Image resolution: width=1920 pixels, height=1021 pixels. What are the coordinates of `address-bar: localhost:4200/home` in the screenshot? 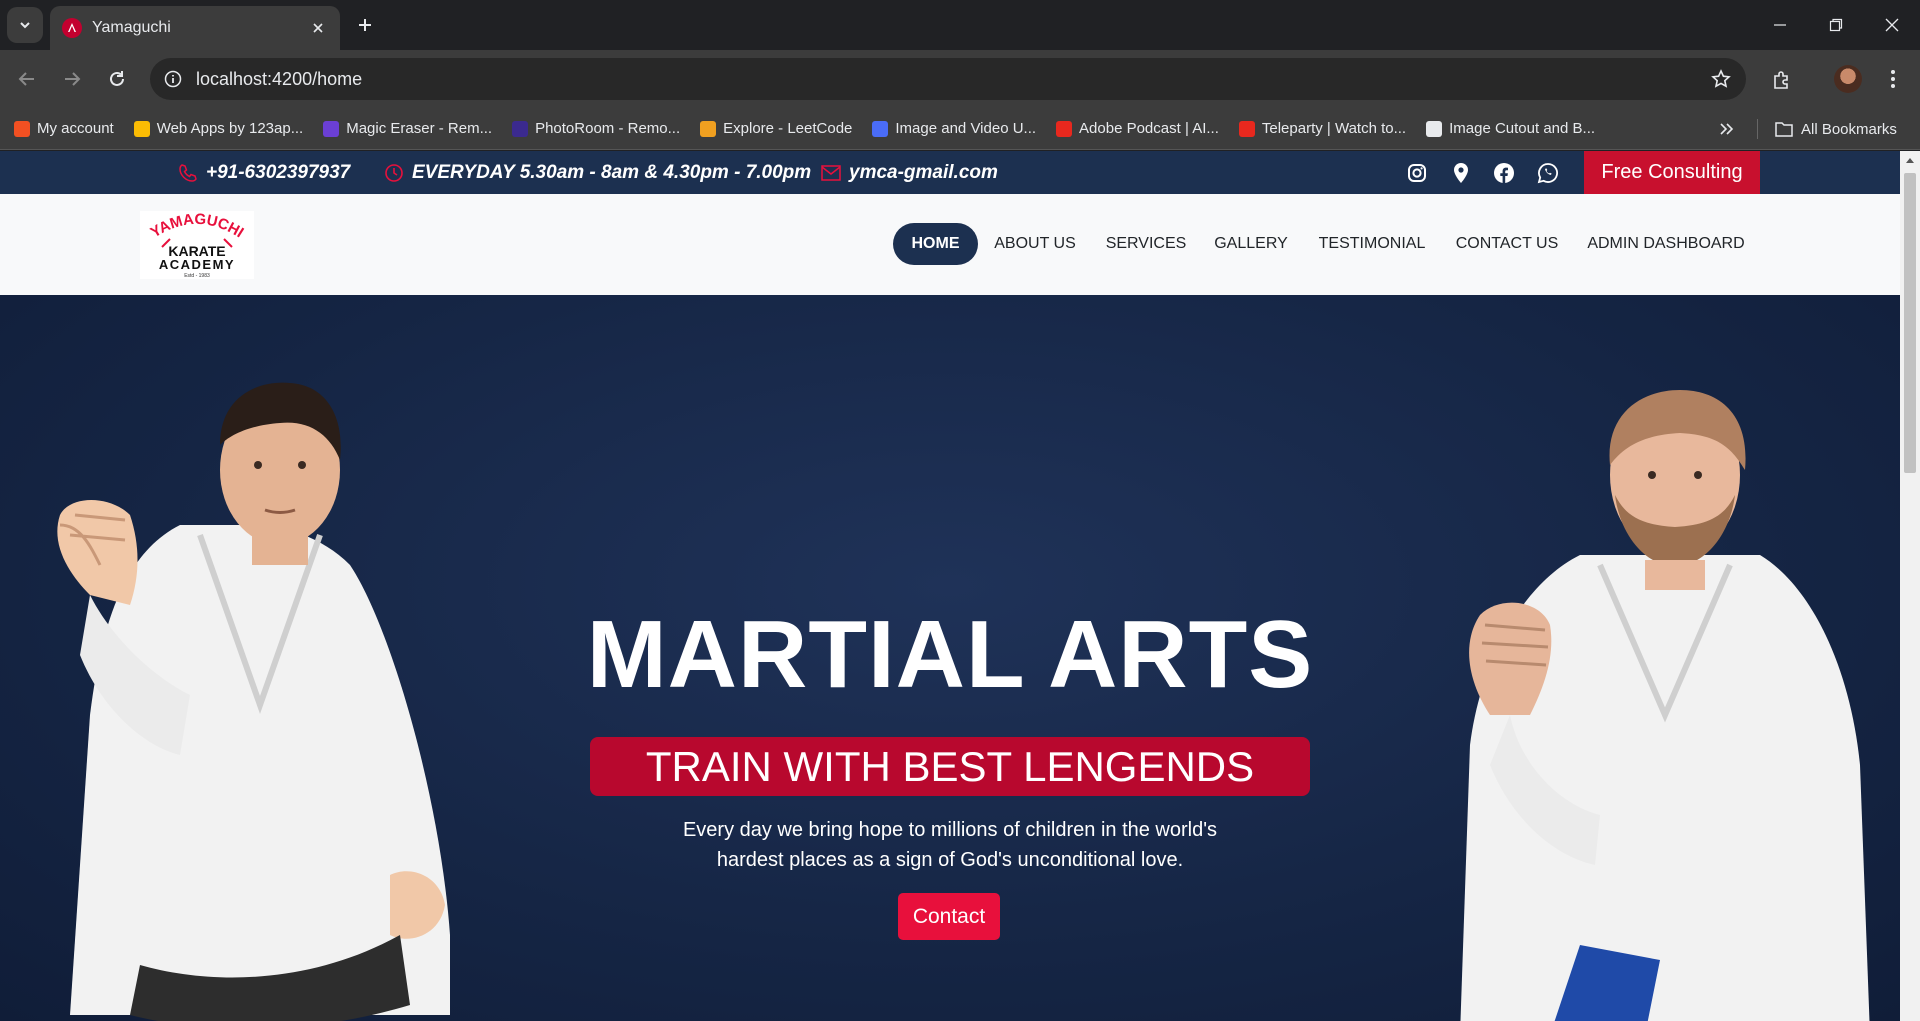 It's located at (948, 79).